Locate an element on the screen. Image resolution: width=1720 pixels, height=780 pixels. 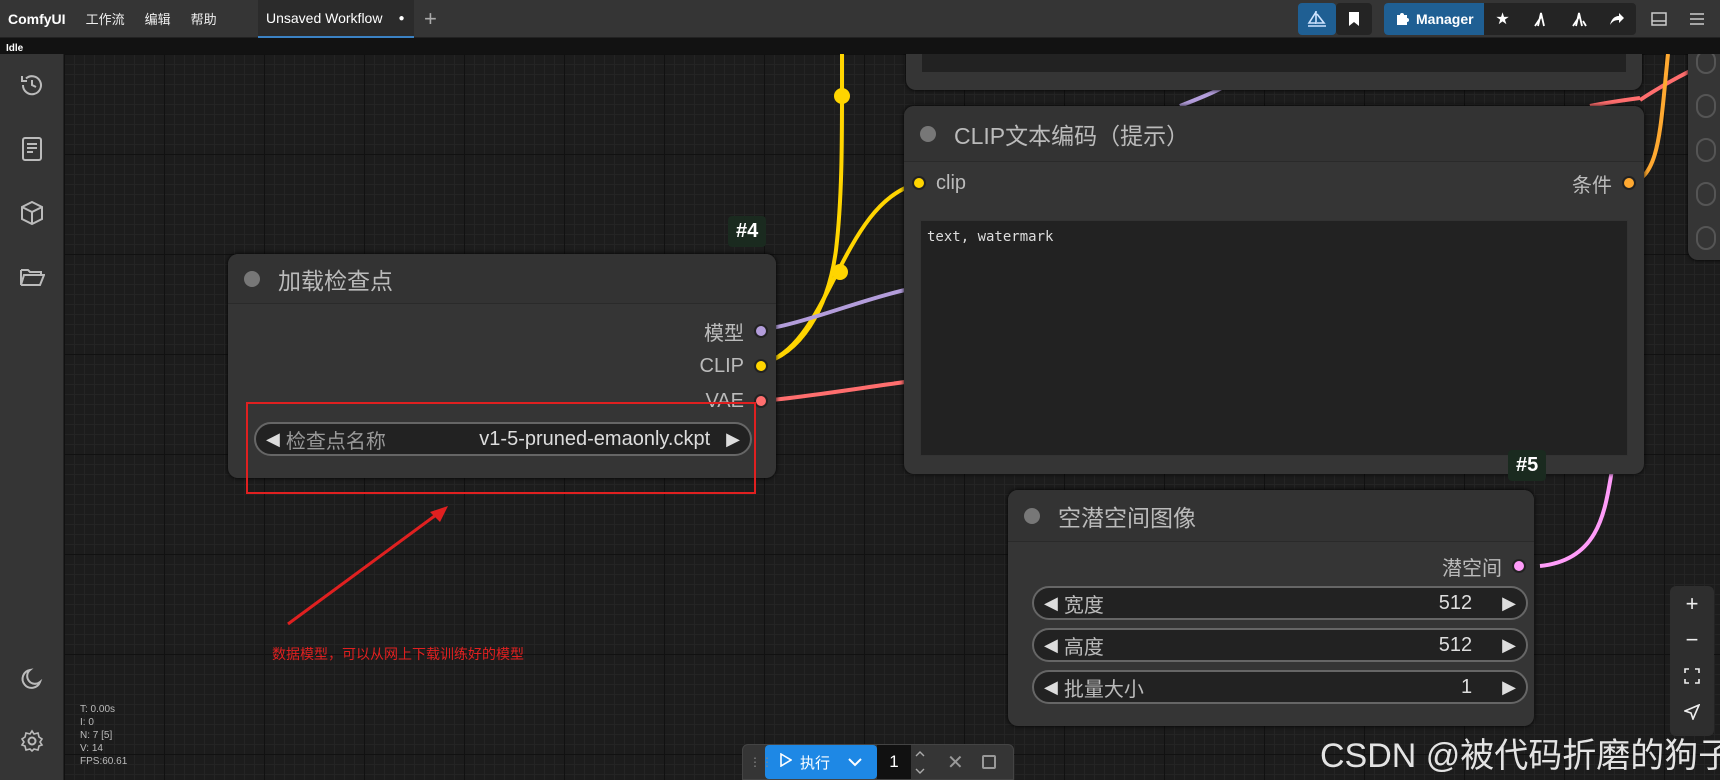
left-sidebar is located at coordinates (32, 417).